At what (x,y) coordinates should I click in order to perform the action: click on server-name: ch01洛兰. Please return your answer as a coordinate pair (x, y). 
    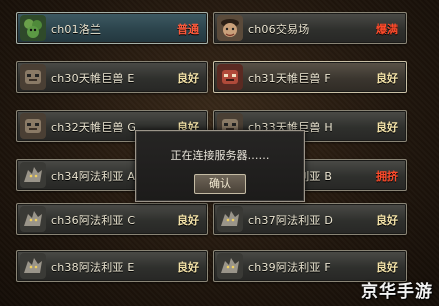
    Looking at the image, I should click on (76, 29).